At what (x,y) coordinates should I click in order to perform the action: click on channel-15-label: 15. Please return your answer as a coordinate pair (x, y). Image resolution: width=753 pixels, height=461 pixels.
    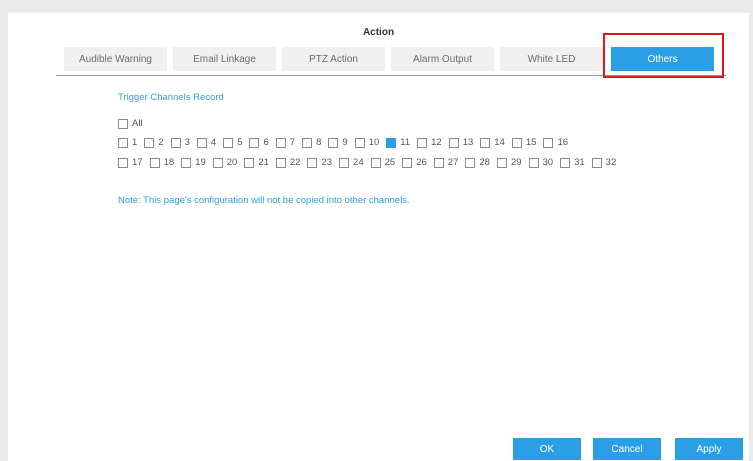
    Looking at the image, I should click on (531, 142).